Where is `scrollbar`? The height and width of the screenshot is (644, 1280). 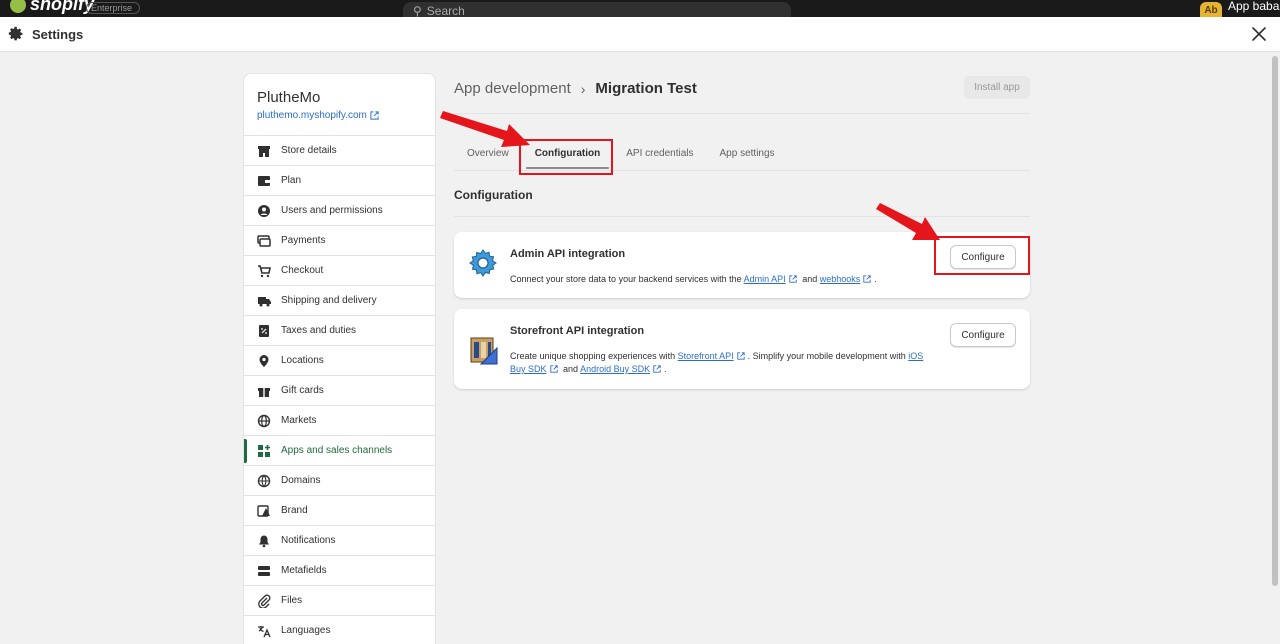 scrollbar is located at coordinates (1275, 348).